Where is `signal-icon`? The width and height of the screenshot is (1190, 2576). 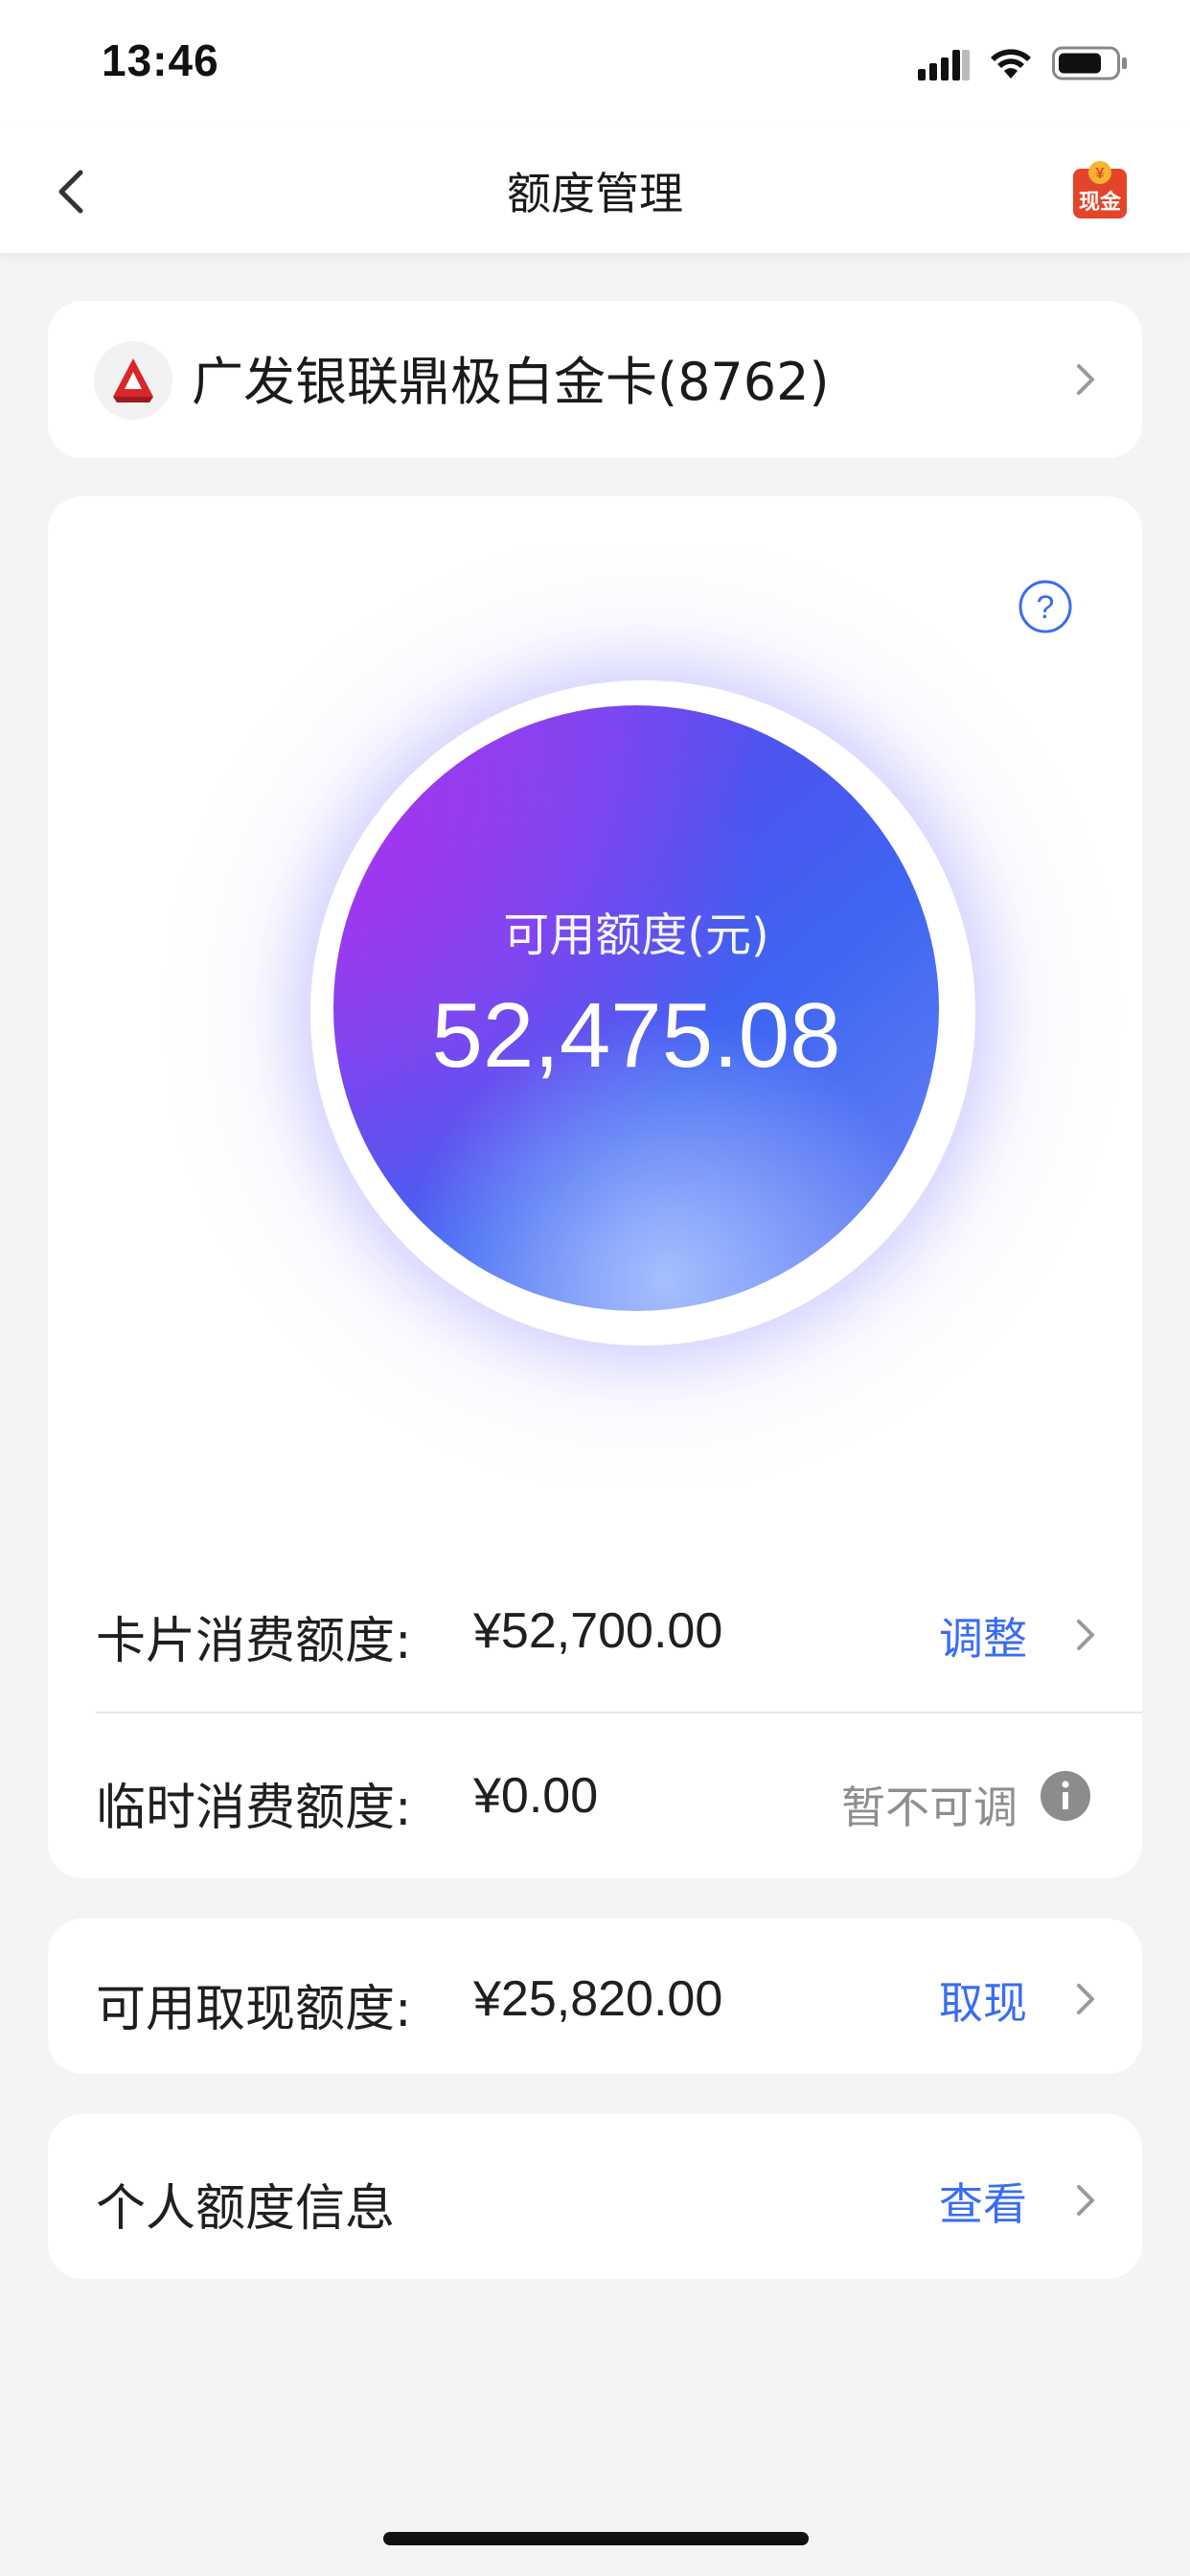 signal-icon is located at coordinates (944, 65).